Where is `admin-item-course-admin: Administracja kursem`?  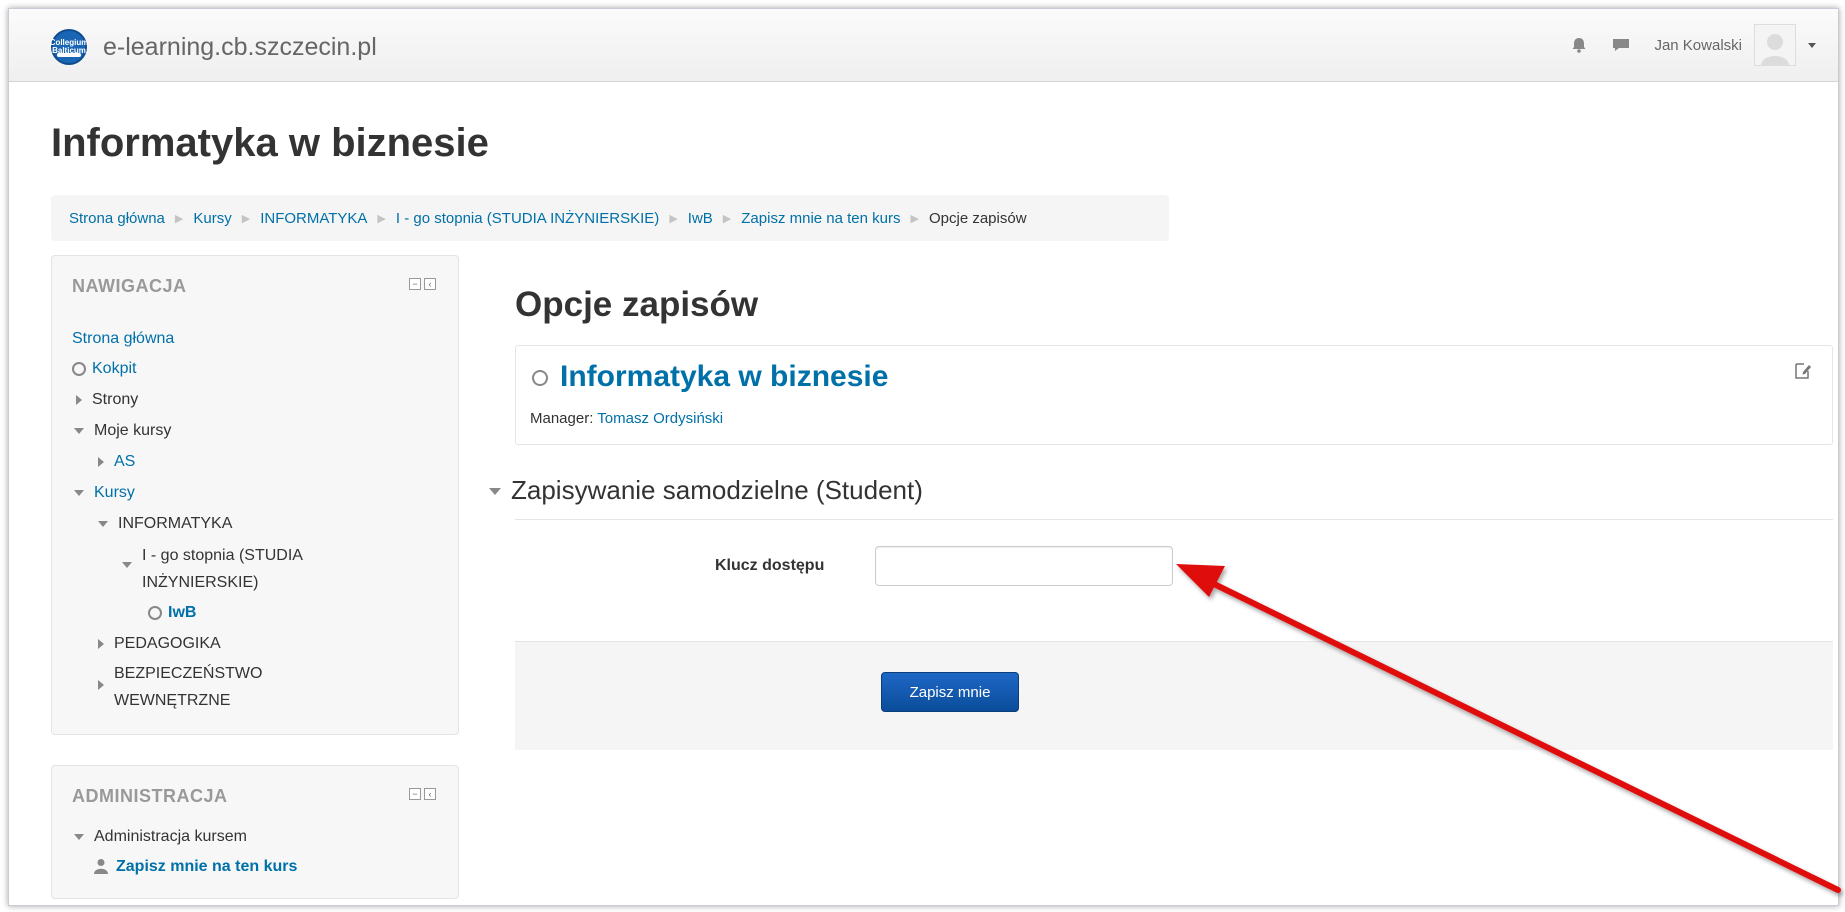 admin-item-course-admin: Administracja kursem is located at coordinates (160, 837).